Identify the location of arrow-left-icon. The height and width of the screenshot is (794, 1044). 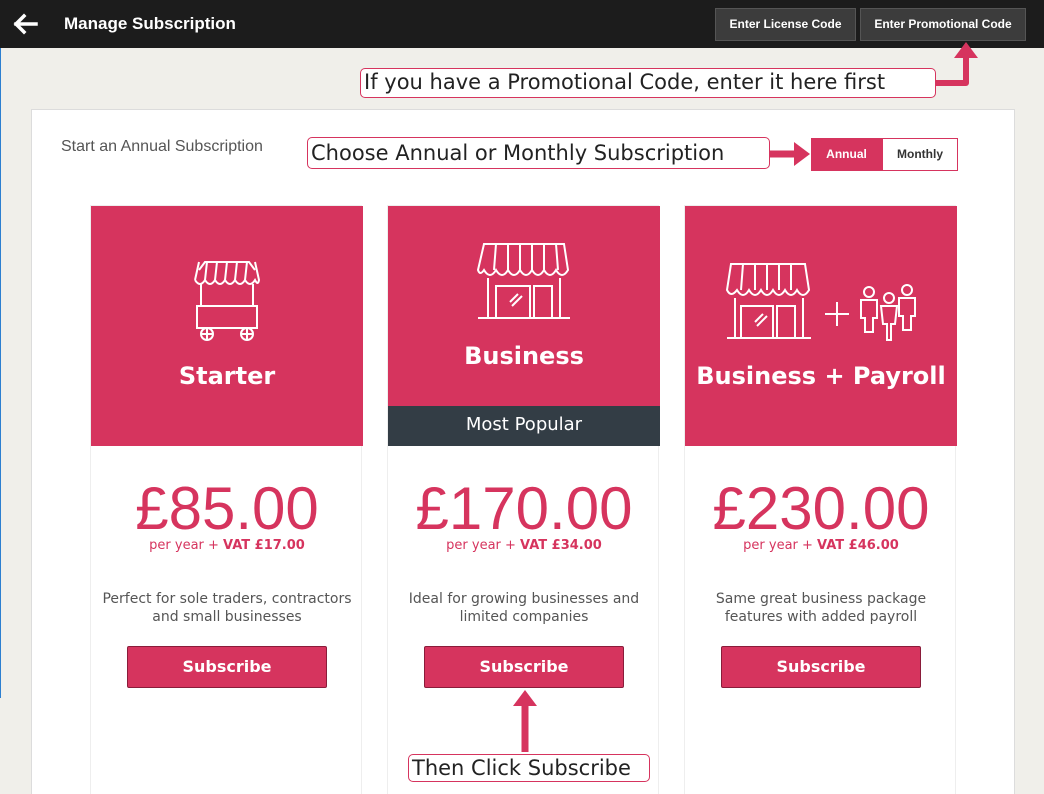
(26, 24).